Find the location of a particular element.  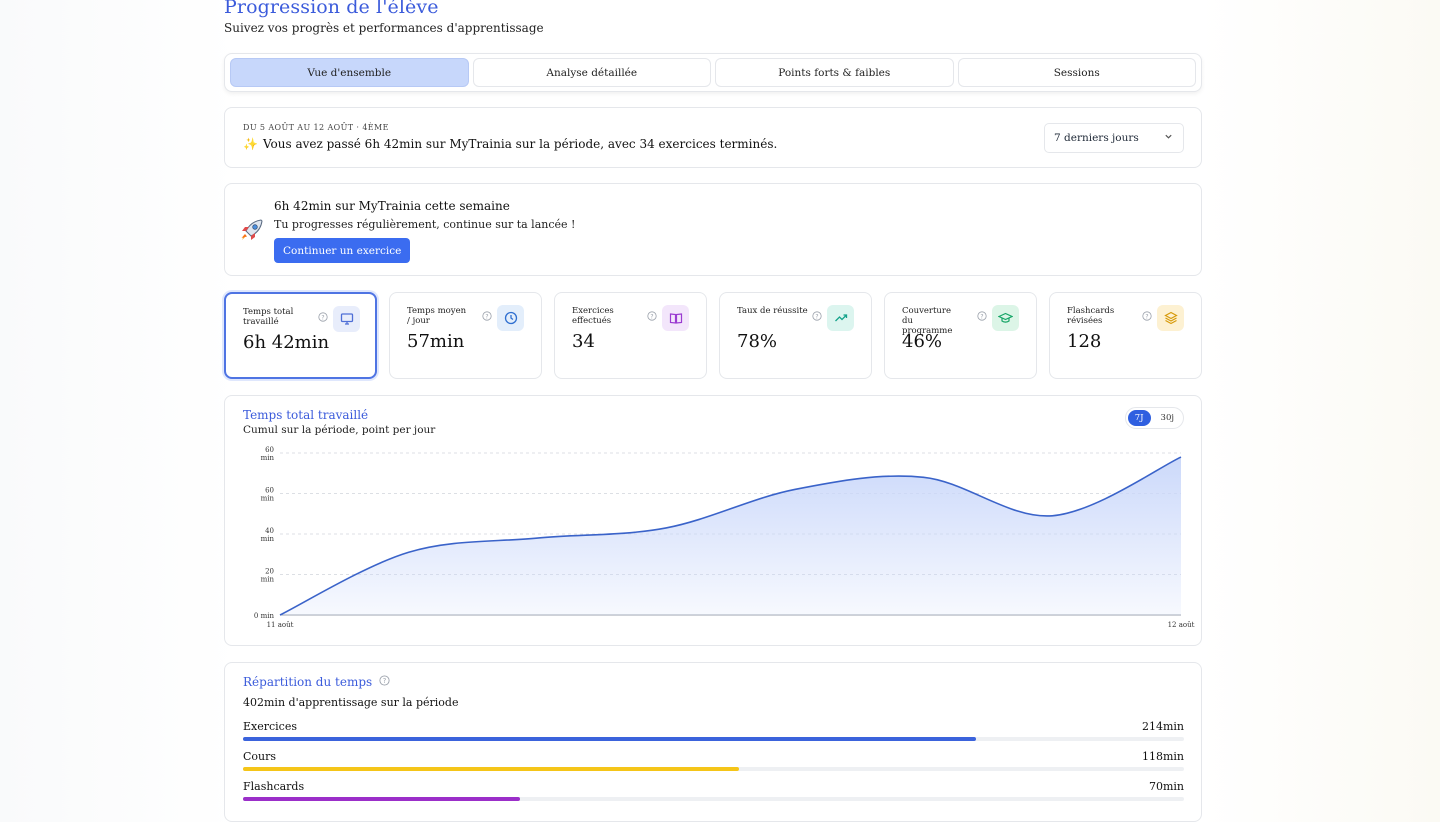

sparkle-icon: ✨ is located at coordinates (250, 144).